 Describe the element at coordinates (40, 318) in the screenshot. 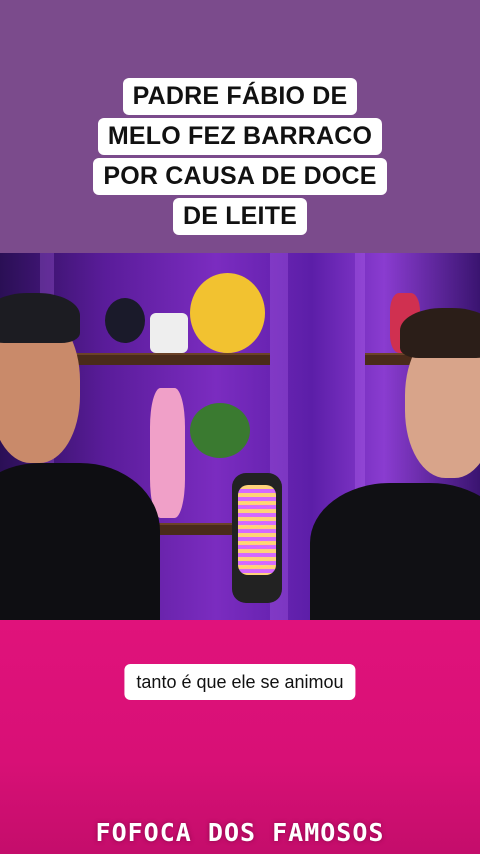

I see `person-left-hair` at that location.